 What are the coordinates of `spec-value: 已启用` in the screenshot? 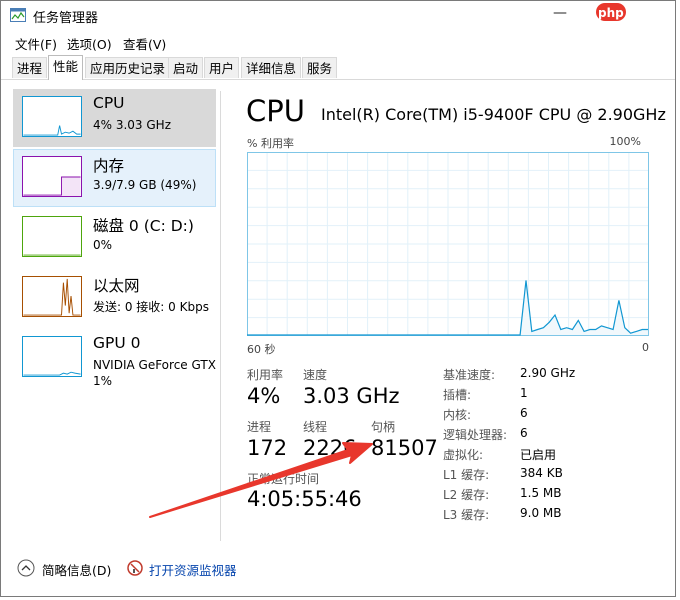 It's located at (538, 455).